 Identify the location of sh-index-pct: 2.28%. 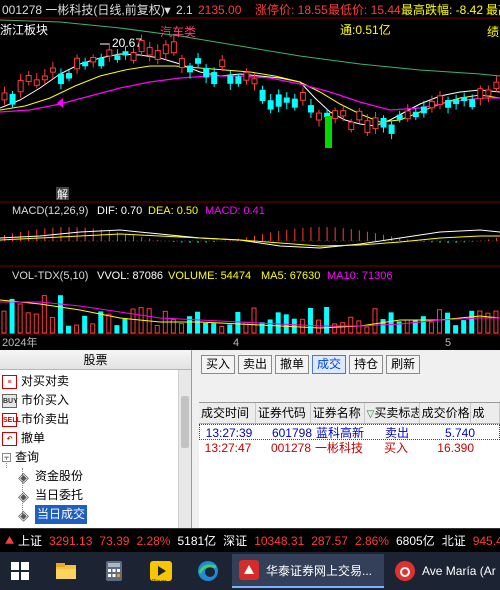
(153, 541).